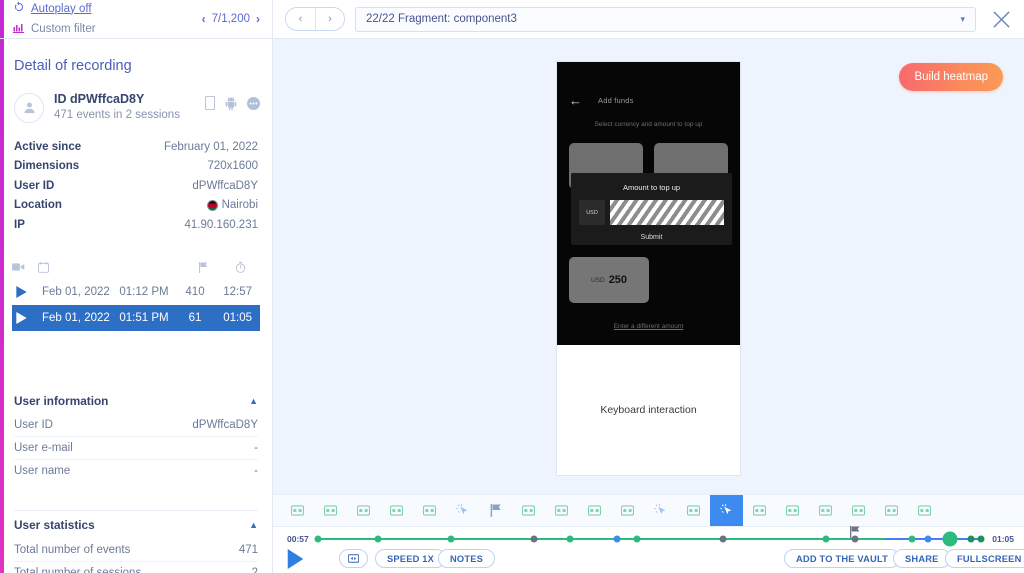  I want to click on meta-value: February 01, 2022, so click(211, 146).